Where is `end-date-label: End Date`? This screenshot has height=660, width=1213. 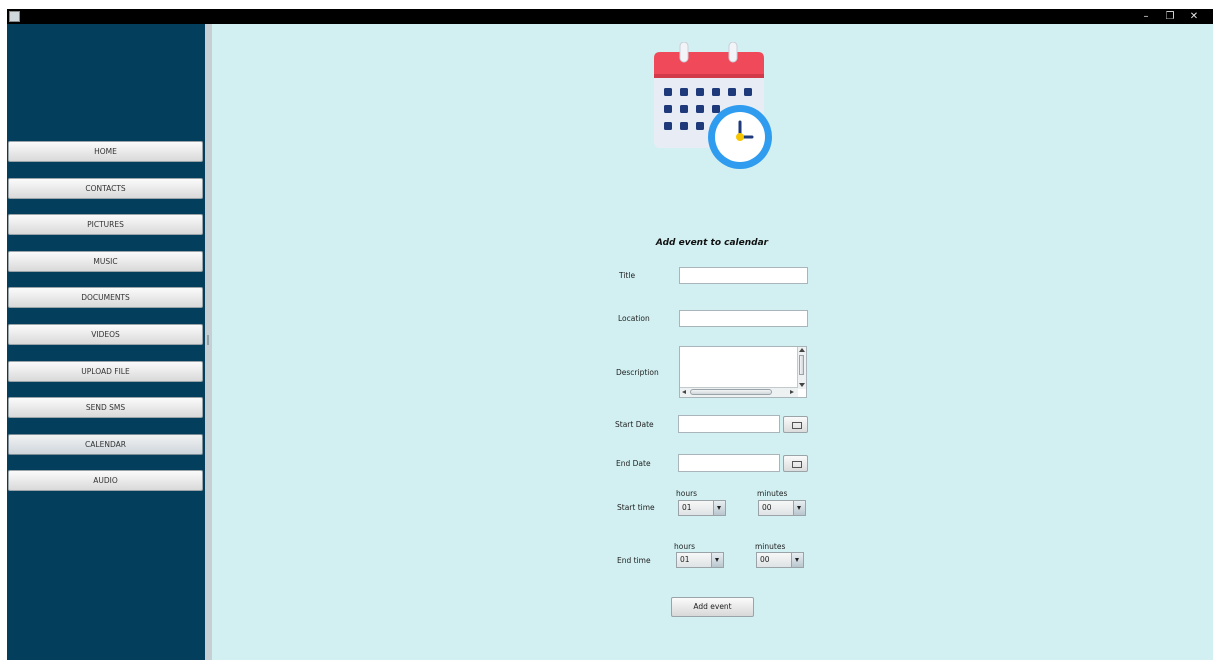 end-date-label: End Date is located at coordinates (633, 463).